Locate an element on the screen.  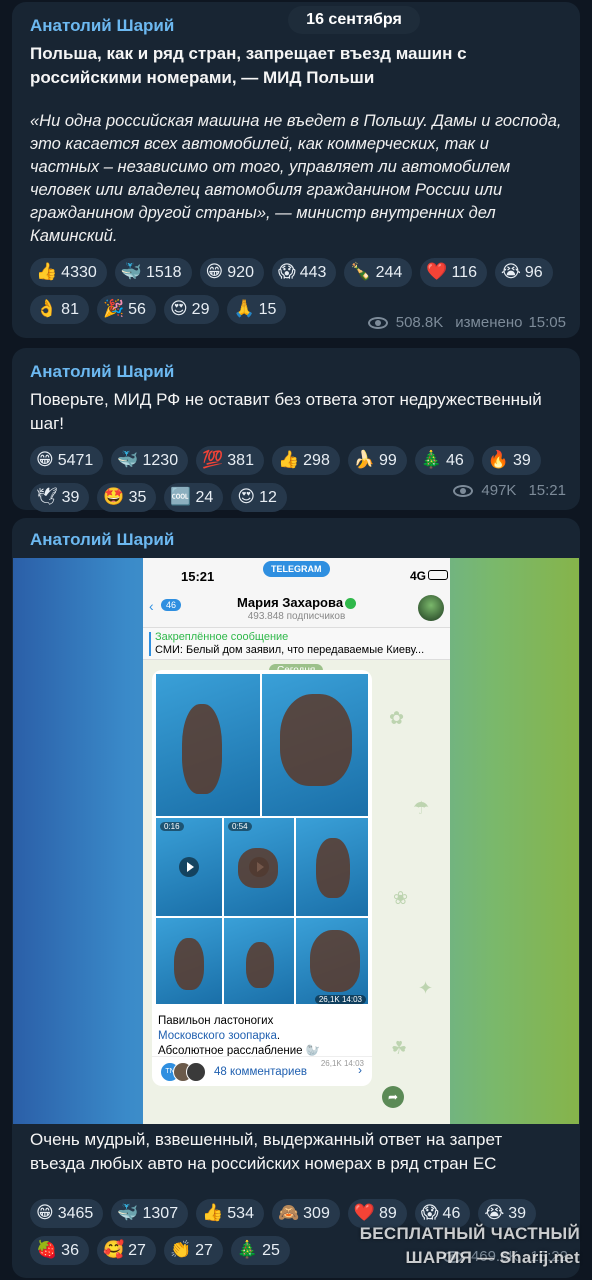
chat-header: ‹ 46 Мария Захарова 493.848 подписчиков is located at coordinates (296, 610).